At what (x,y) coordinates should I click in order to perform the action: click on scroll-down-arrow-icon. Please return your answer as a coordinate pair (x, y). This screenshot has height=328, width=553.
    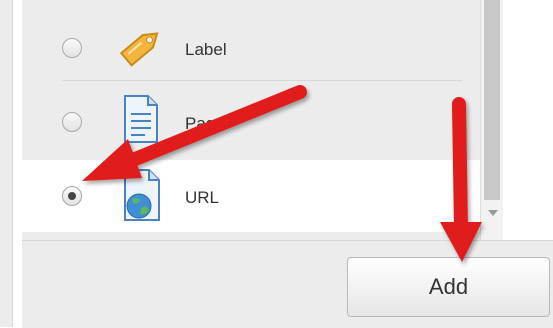
    Looking at the image, I should click on (493, 213).